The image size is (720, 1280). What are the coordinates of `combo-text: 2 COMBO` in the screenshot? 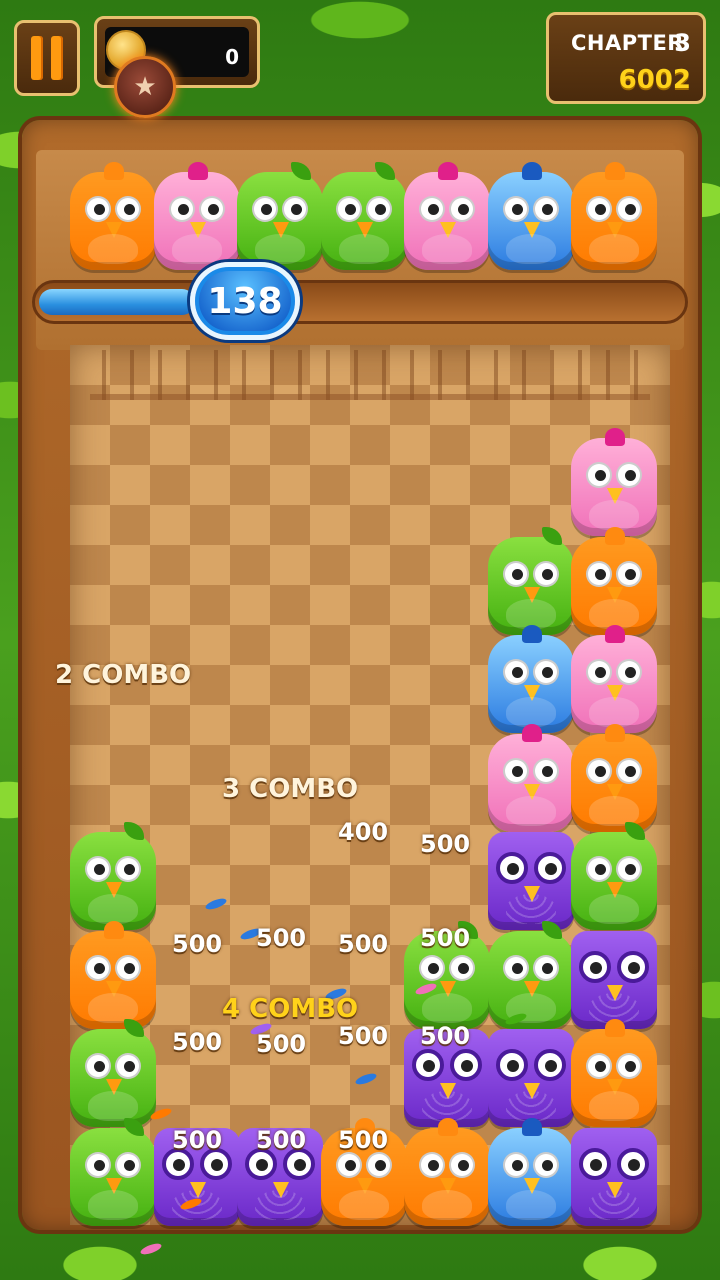 It's located at (123, 675).